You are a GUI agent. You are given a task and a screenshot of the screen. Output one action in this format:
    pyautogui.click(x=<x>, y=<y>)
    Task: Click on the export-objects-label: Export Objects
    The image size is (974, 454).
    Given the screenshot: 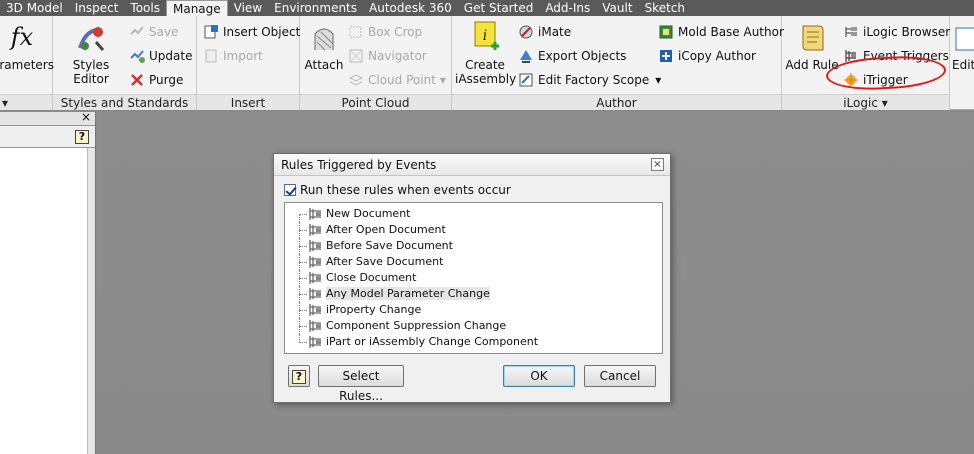 What is the action you would take?
    pyautogui.click(x=582, y=56)
    